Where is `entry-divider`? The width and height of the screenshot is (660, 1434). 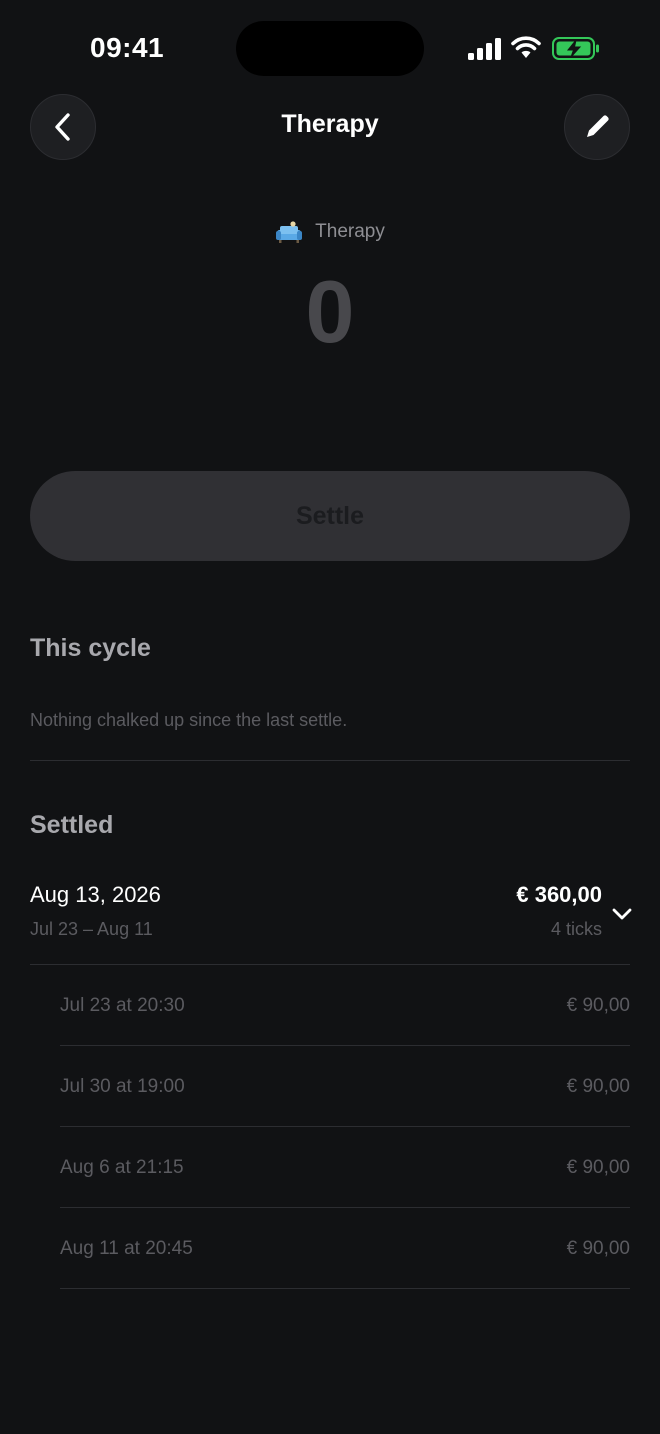 entry-divider is located at coordinates (345, 1288).